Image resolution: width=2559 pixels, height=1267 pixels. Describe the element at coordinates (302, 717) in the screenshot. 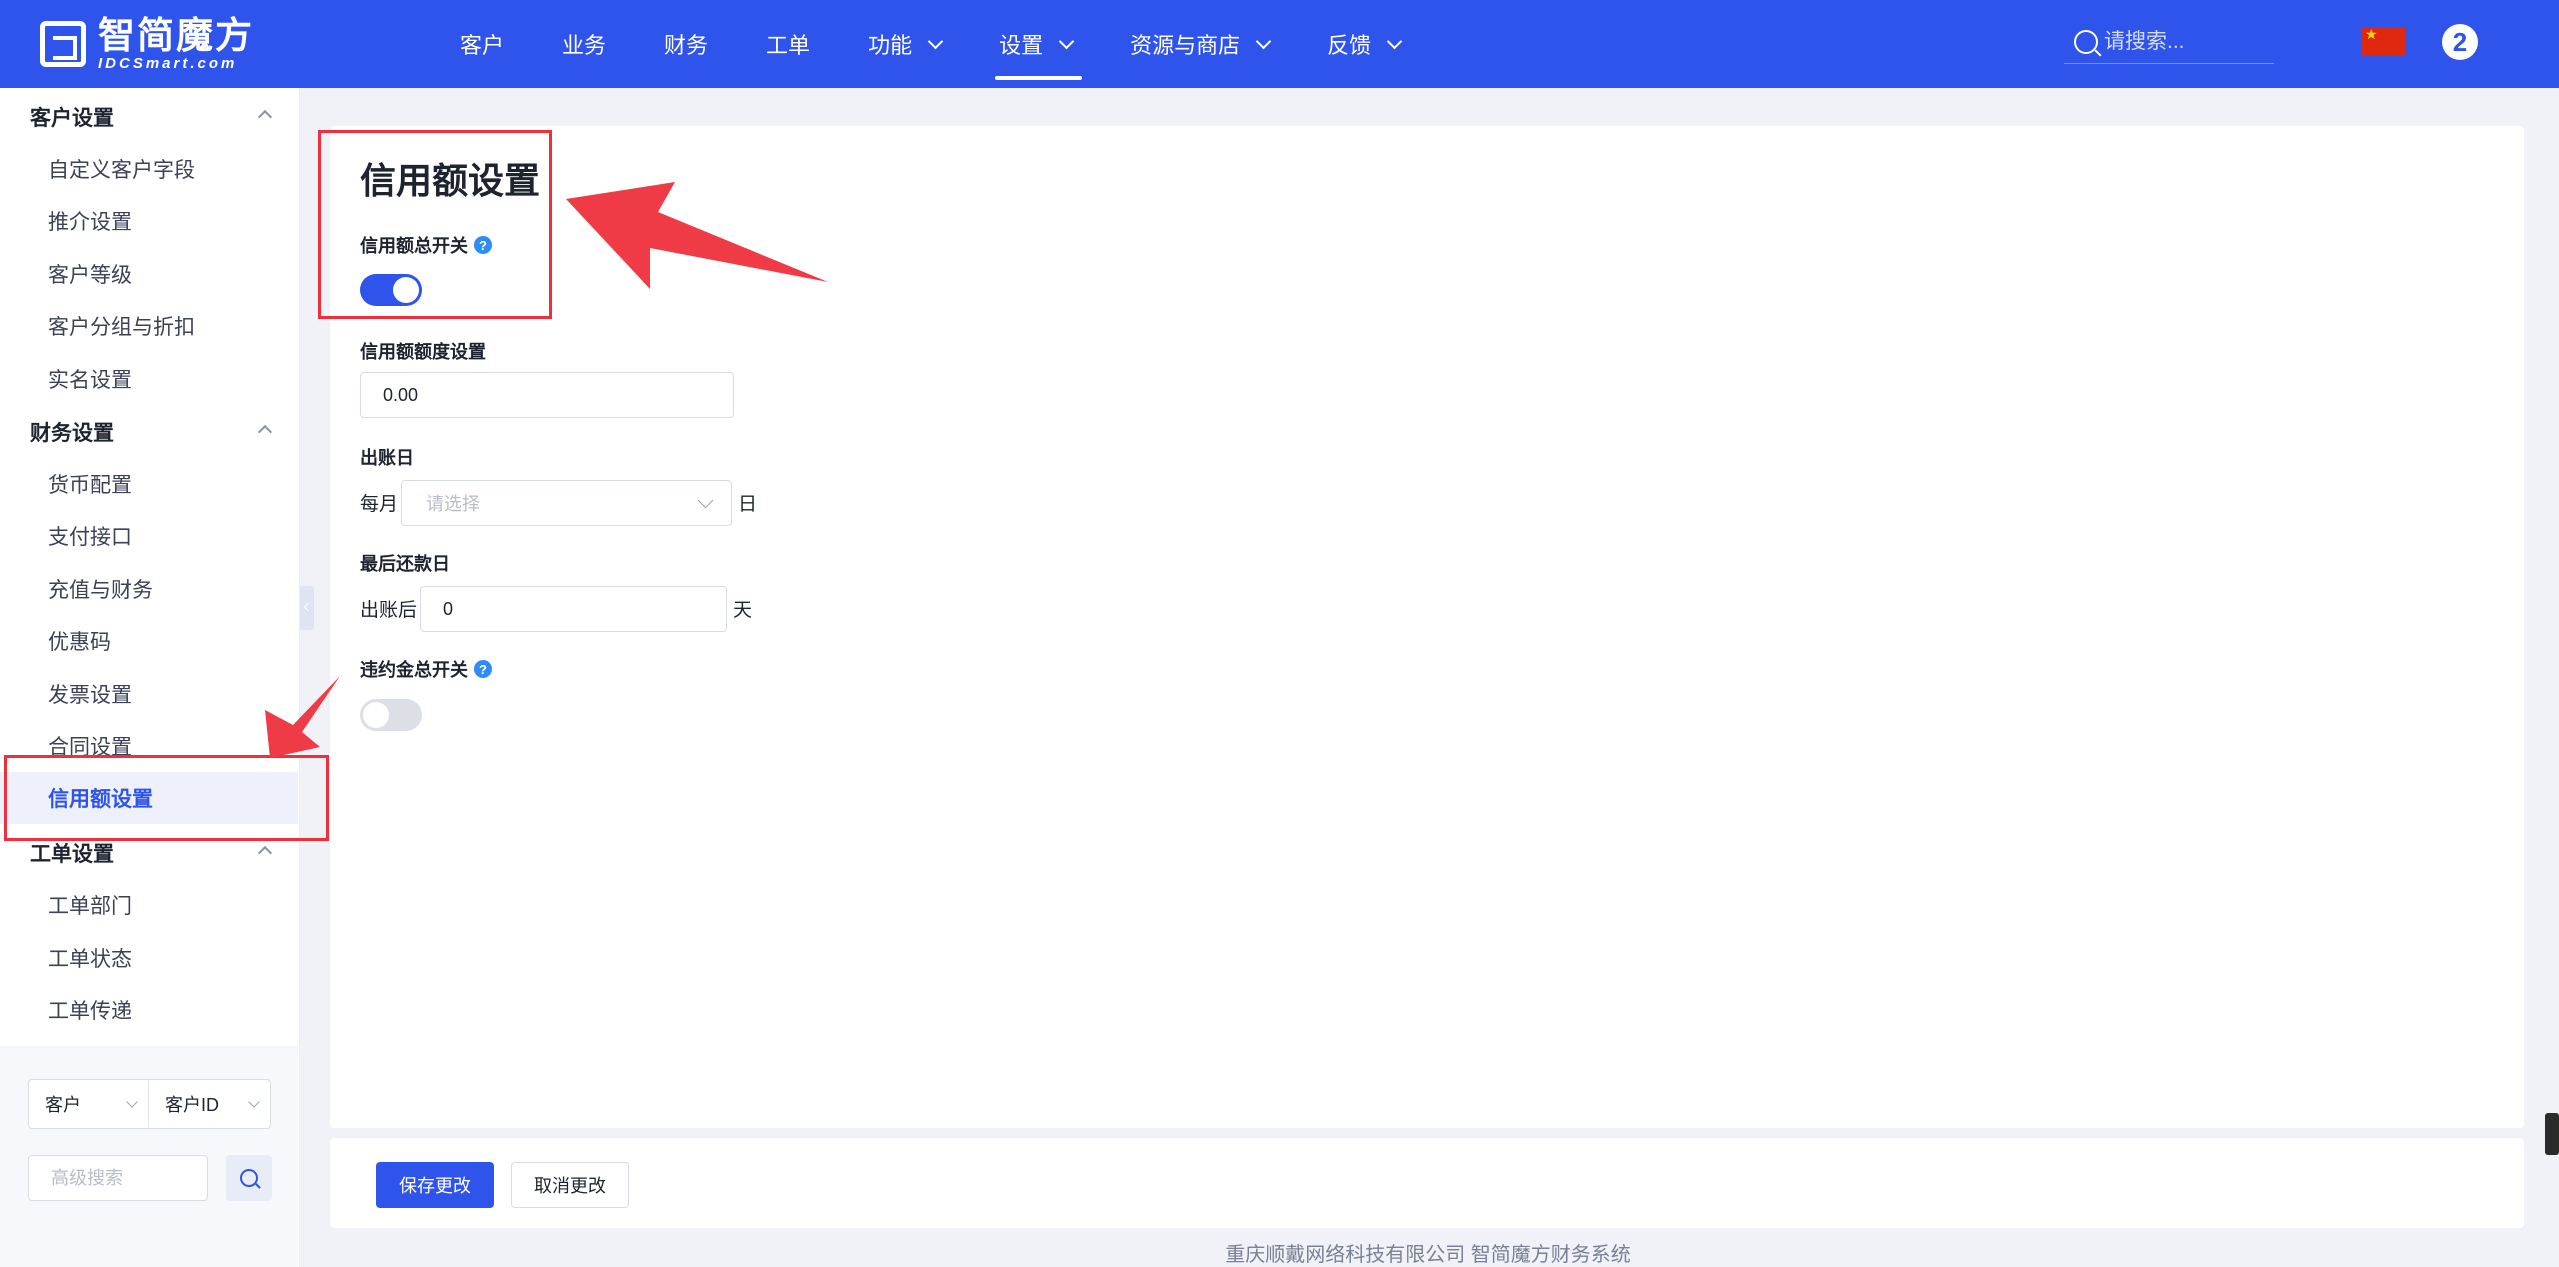

I see `annotation-arrow-left` at that location.